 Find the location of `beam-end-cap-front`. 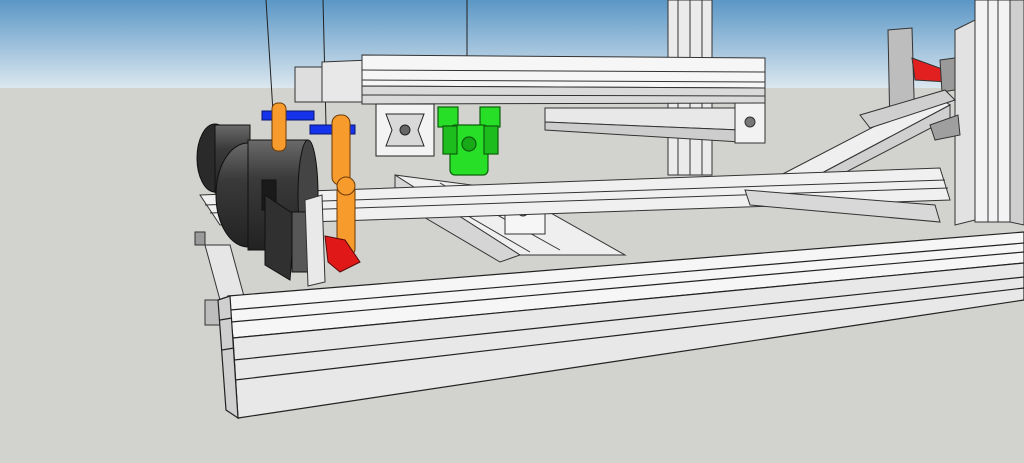

beam-end-cap-front is located at coordinates (405, 130).